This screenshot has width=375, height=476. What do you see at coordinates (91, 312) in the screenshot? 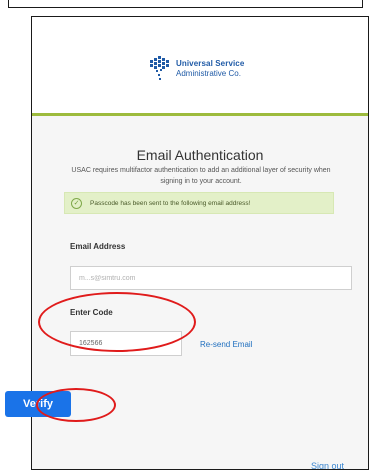
I see `code-label: Enter Code` at bounding box center [91, 312].